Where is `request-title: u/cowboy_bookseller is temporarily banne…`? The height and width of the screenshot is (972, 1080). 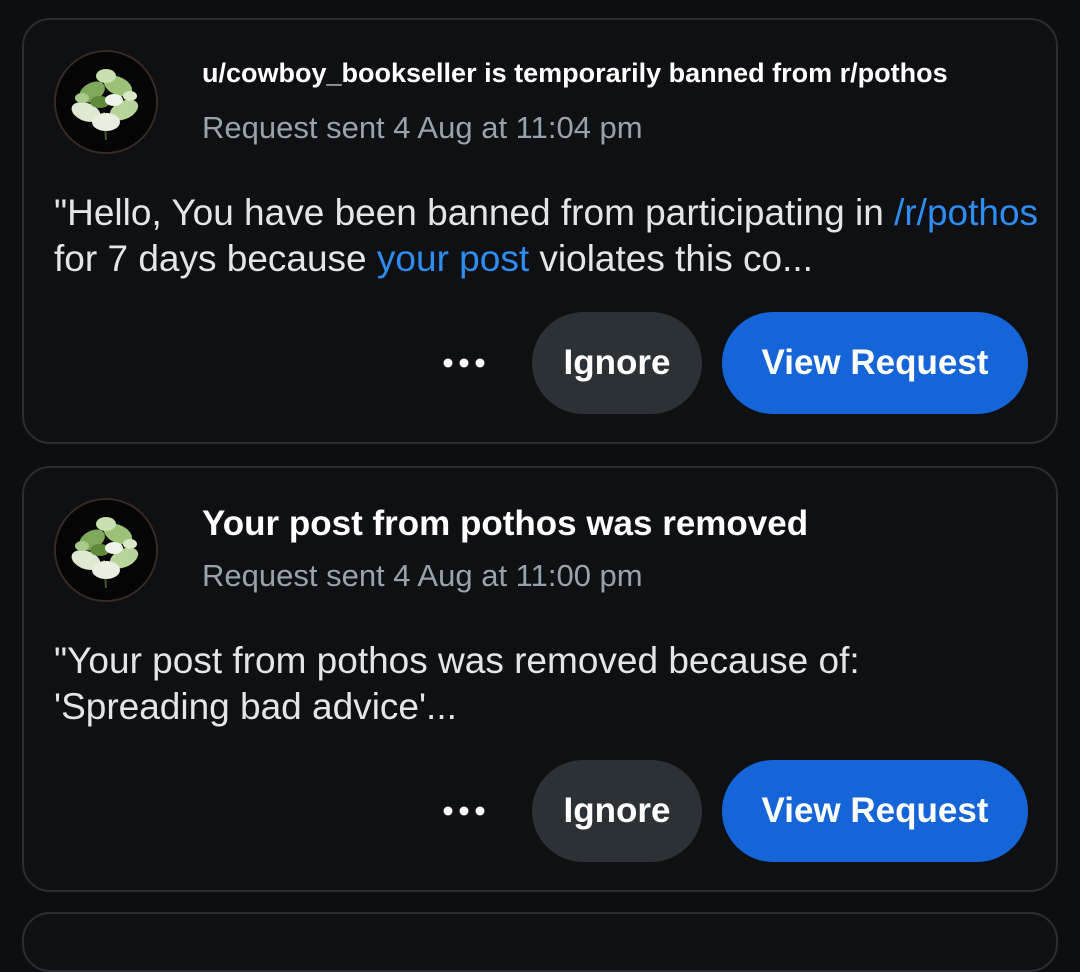 request-title: u/cowboy_bookseller is temporarily banne… is located at coordinates (575, 73).